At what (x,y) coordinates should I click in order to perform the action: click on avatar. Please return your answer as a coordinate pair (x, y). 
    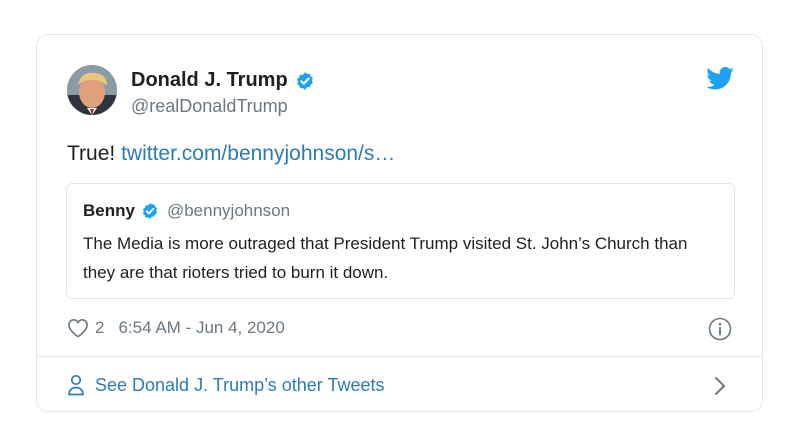
    Looking at the image, I should click on (92, 90).